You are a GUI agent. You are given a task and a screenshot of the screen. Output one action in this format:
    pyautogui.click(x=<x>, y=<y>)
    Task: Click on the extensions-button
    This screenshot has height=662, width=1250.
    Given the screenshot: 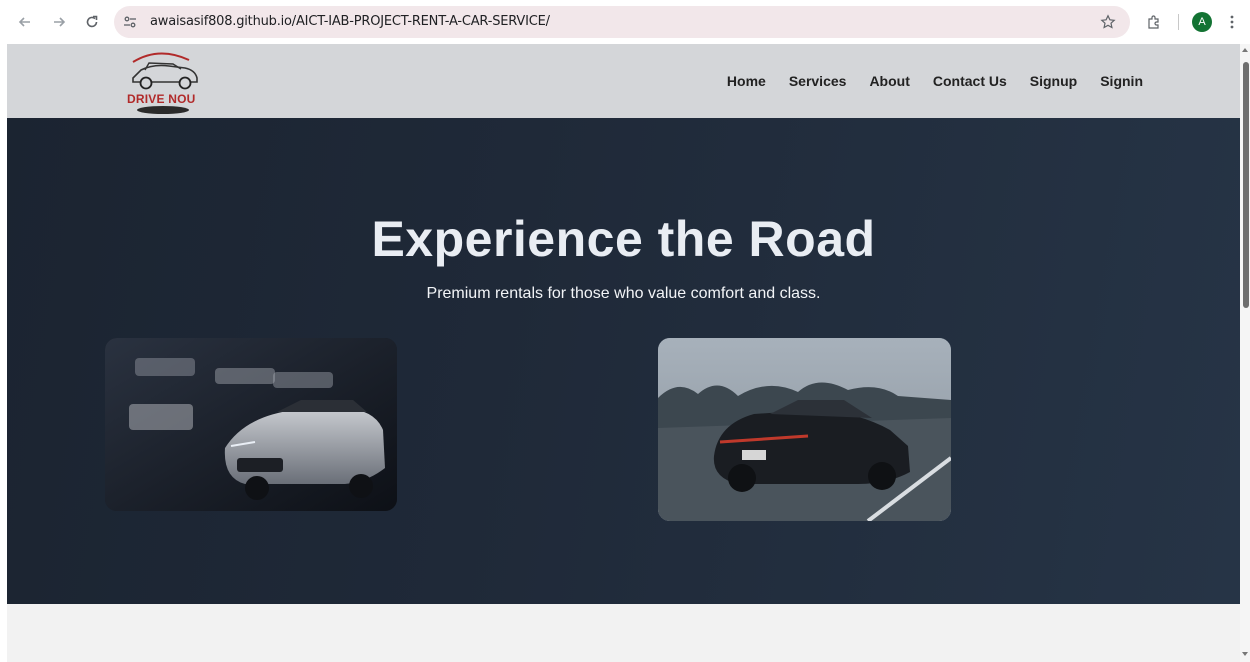 What is the action you would take?
    pyautogui.click(x=1154, y=22)
    